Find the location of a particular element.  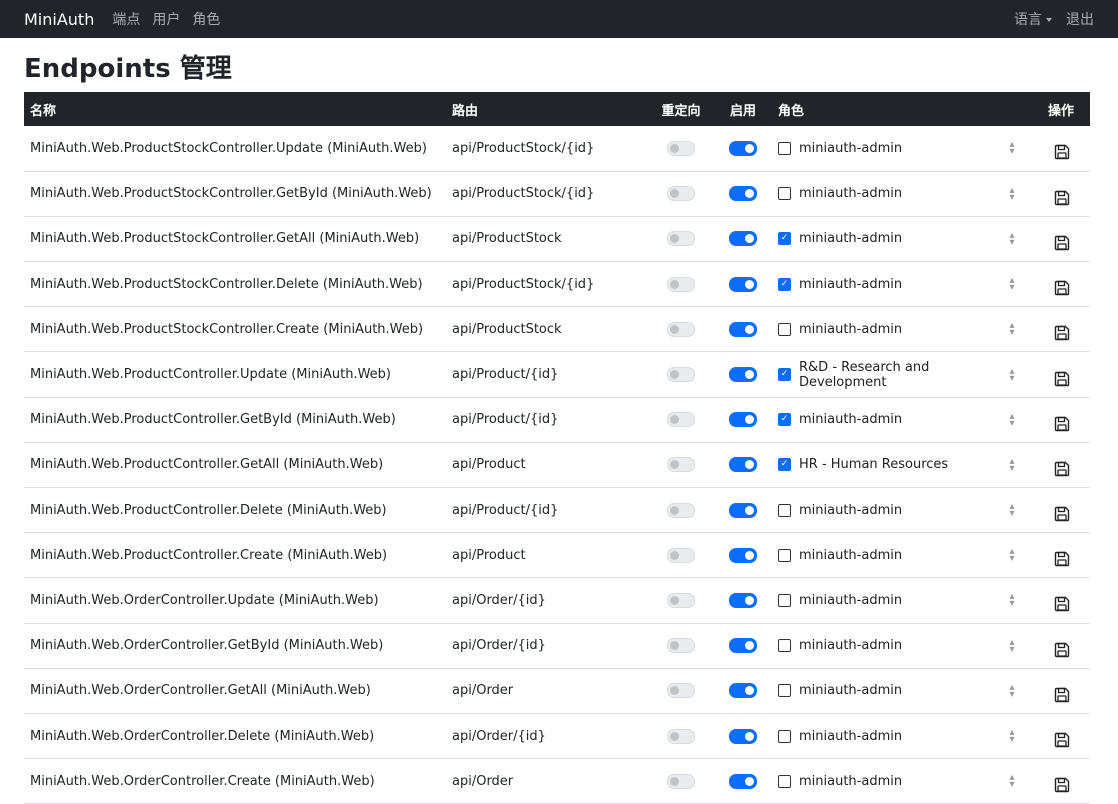

nav-link-users: 用户 is located at coordinates (166, 19).